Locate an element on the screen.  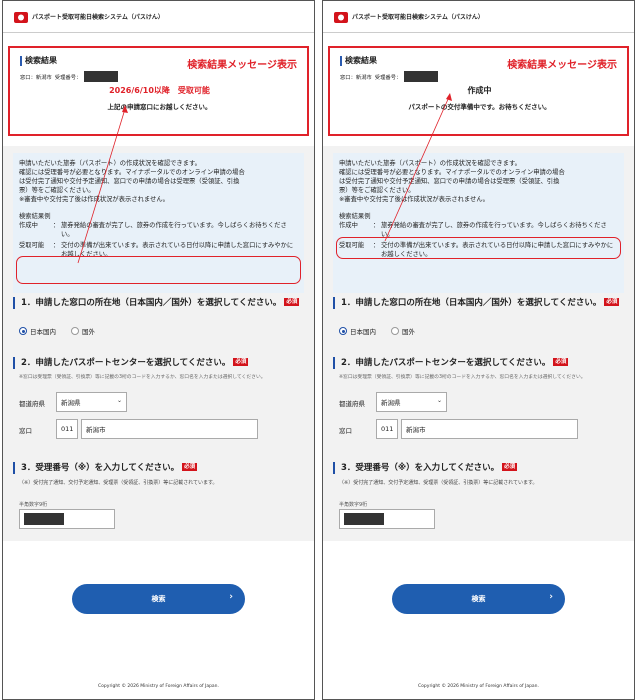
result-message: 上記の申請窓口にお越しください。 is located at coordinates (159, 107).